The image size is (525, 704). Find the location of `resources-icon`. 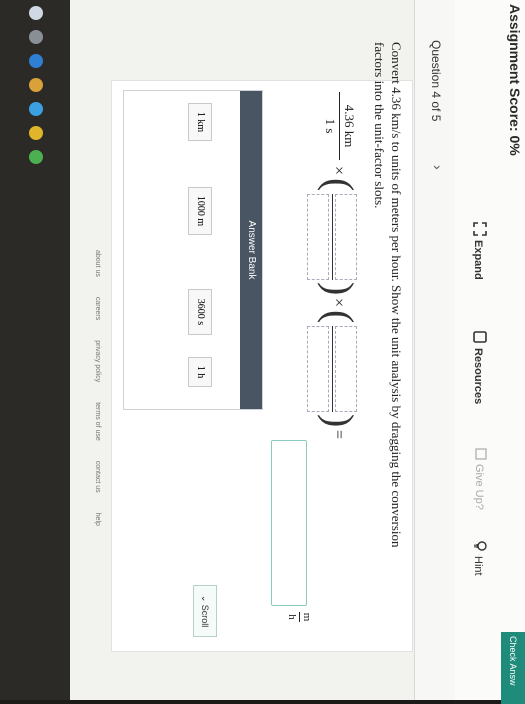

resources-icon is located at coordinates (478, 337).